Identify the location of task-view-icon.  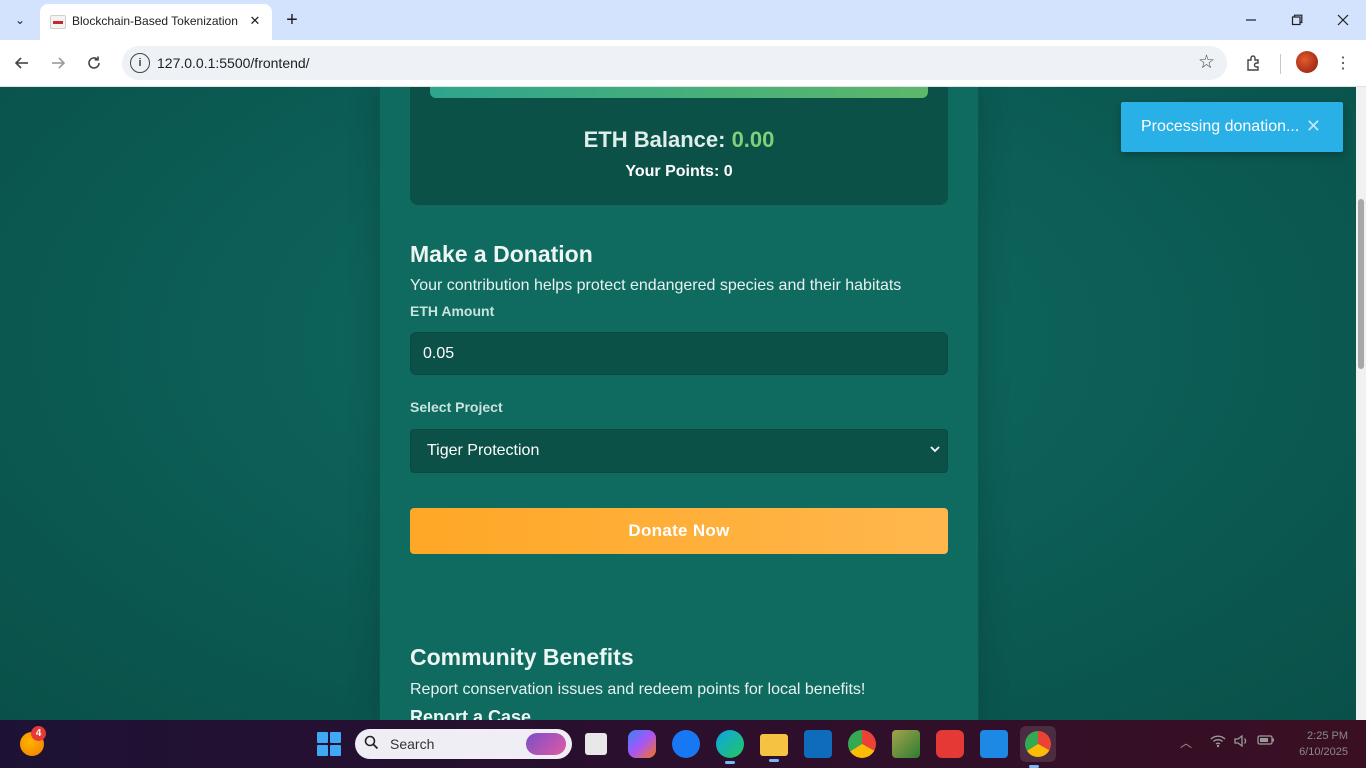
(596, 744).